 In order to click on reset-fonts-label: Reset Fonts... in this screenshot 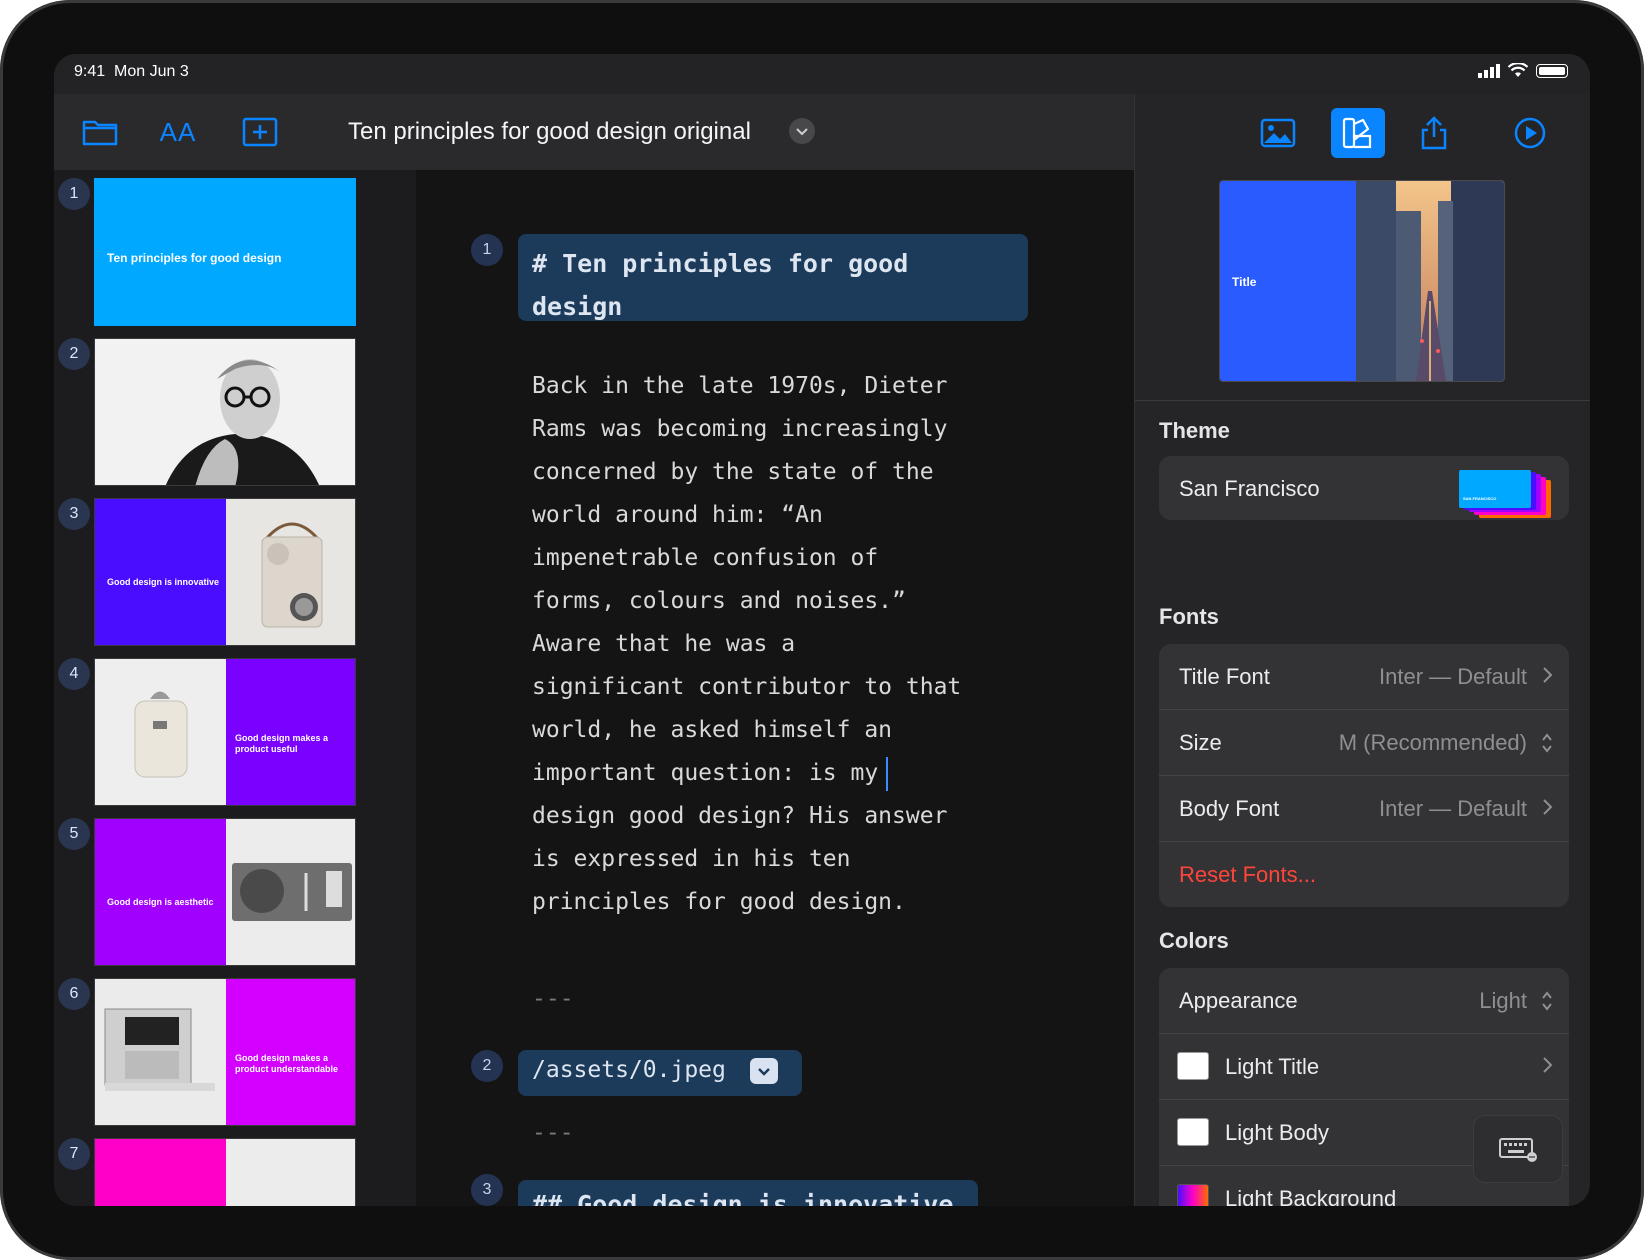, I will do `click(1247, 874)`.